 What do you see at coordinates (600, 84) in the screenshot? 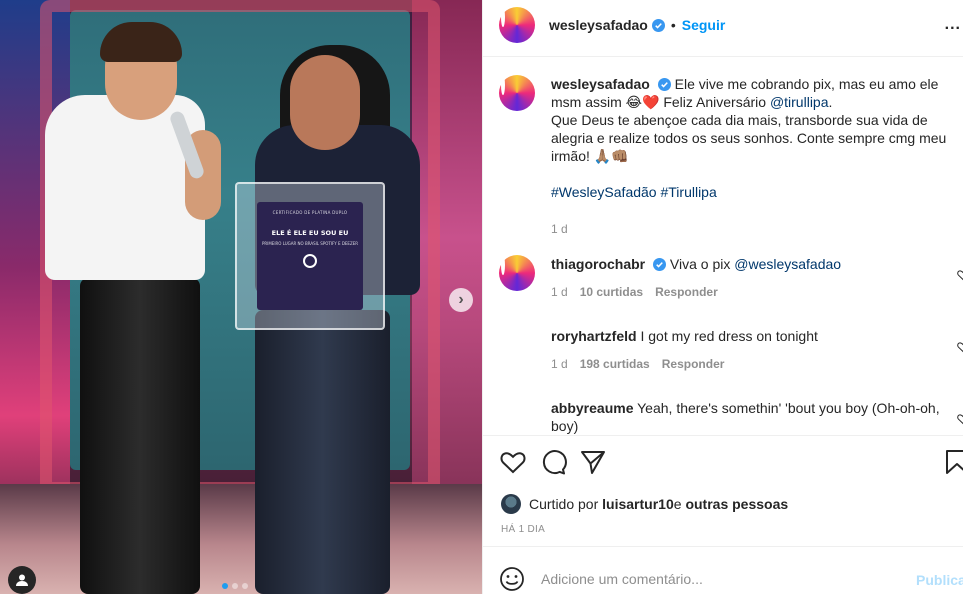
I see `caption-username: wesleysafadao` at bounding box center [600, 84].